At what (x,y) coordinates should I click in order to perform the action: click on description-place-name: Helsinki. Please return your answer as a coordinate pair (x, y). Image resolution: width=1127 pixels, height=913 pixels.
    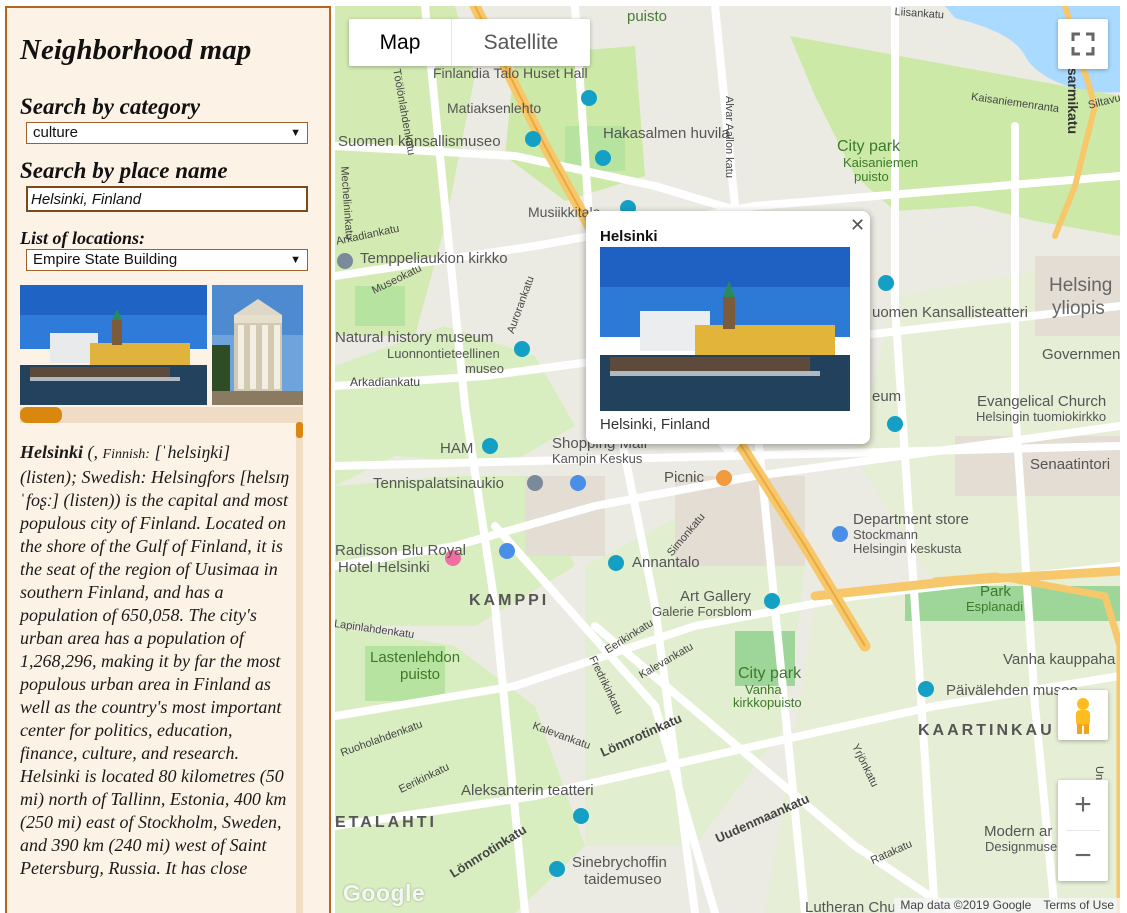
    Looking at the image, I should click on (52, 452).